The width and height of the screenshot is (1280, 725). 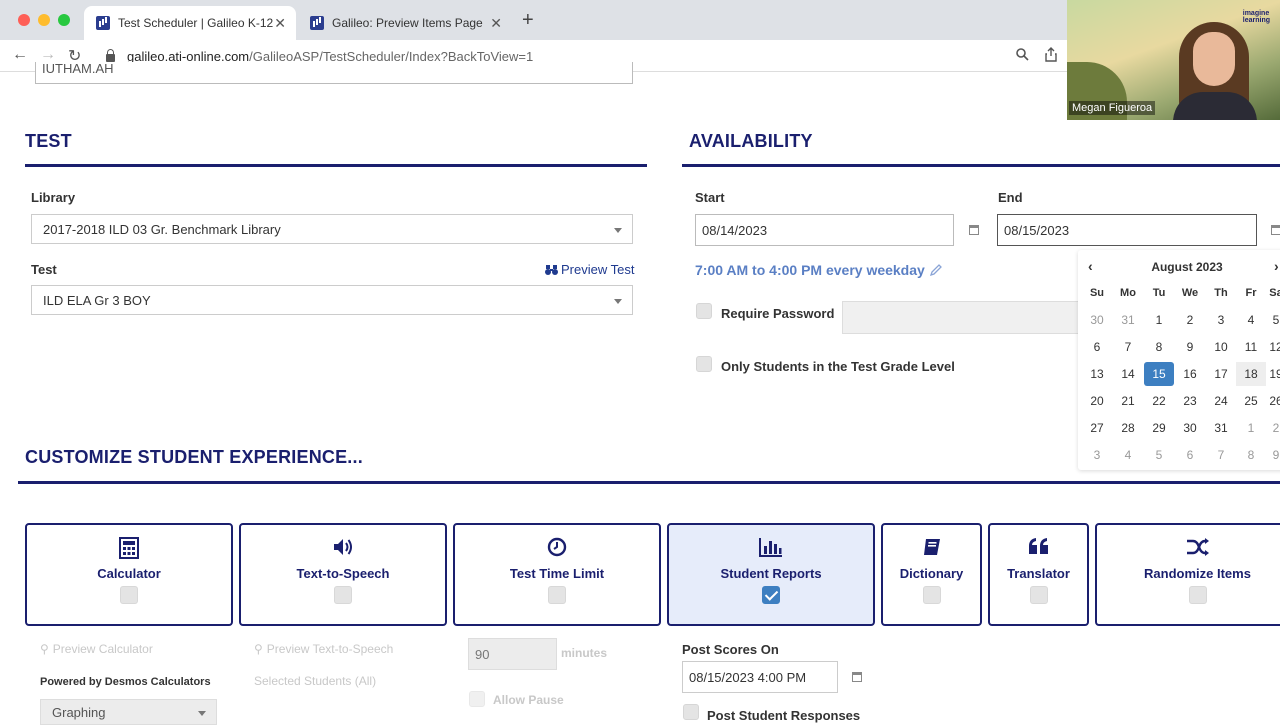 What do you see at coordinates (1159, 320) in the screenshot?
I see `calendar-day: 1` at bounding box center [1159, 320].